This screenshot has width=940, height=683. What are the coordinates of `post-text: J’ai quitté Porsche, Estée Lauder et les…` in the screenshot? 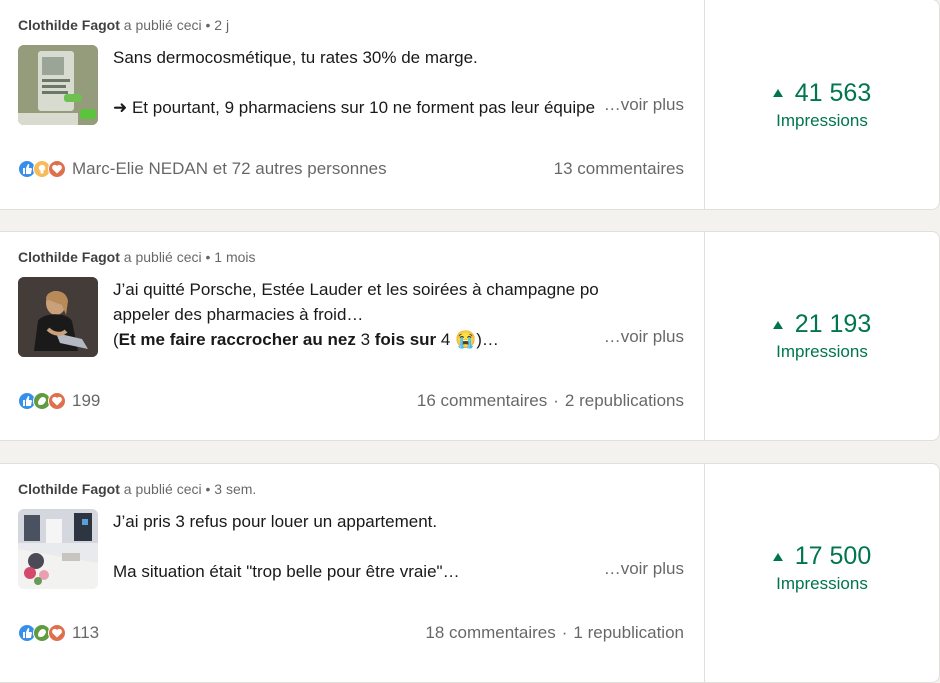 It's located at (355, 314).